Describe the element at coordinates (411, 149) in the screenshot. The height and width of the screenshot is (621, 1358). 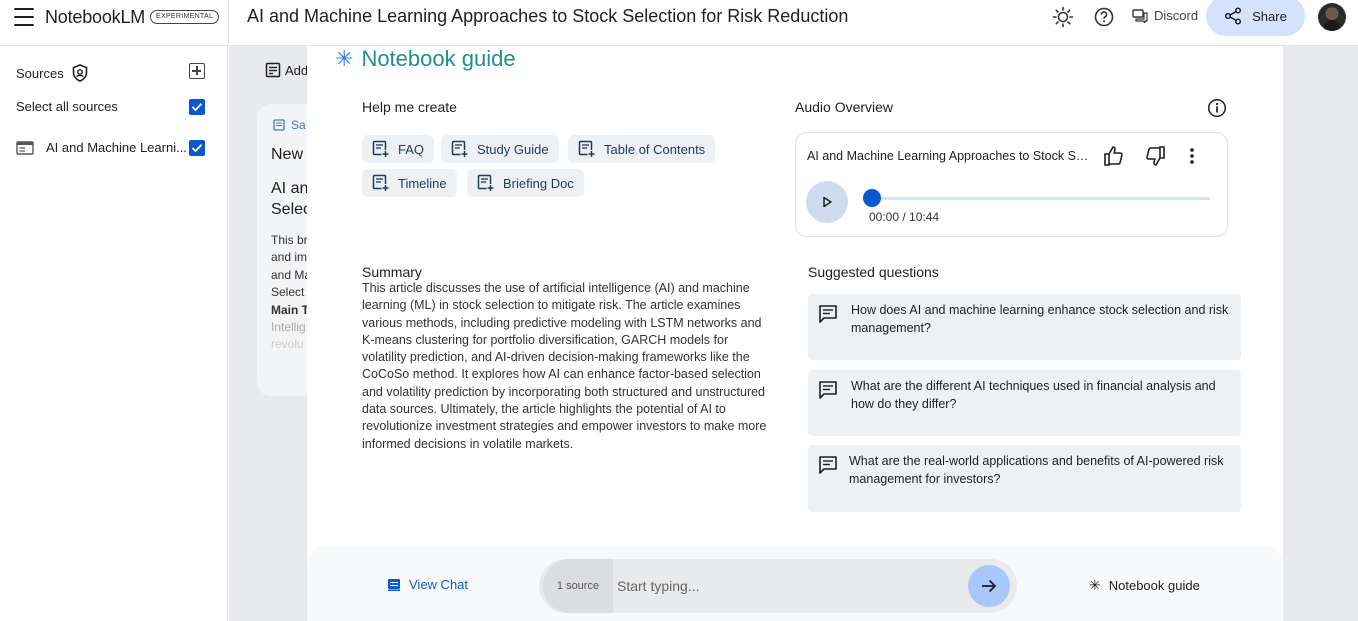
I see `chip-label: FAQ` at that location.